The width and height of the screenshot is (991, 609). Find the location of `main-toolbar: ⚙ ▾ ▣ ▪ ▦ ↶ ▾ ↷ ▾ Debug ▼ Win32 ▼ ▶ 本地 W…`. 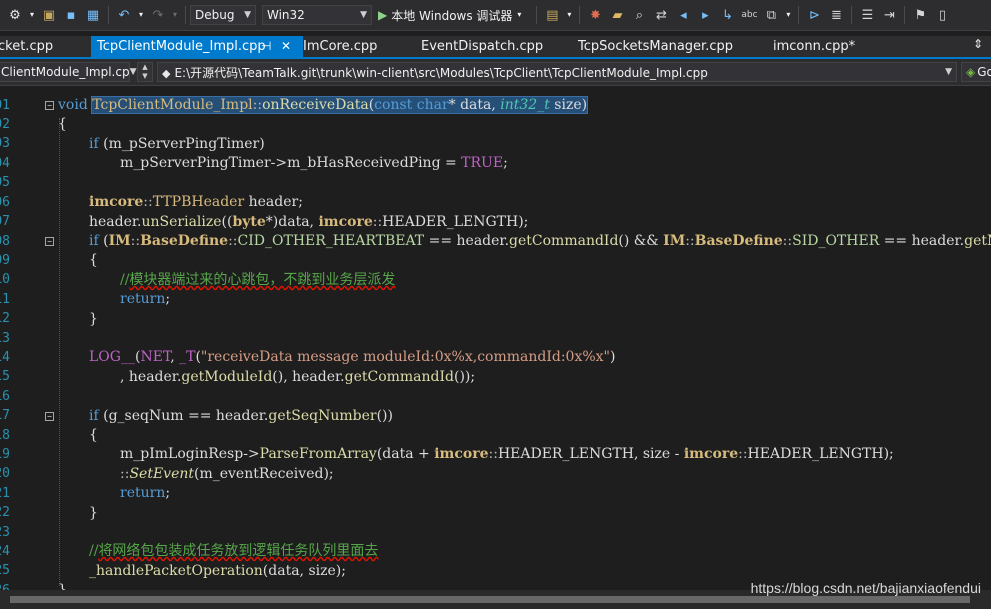

main-toolbar: ⚙ ▾ ▣ ▪ ▦ ↶ ▾ ↷ ▾ Debug ▼ Win32 ▼ ▶ 本地 W… is located at coordinates (495, 15).